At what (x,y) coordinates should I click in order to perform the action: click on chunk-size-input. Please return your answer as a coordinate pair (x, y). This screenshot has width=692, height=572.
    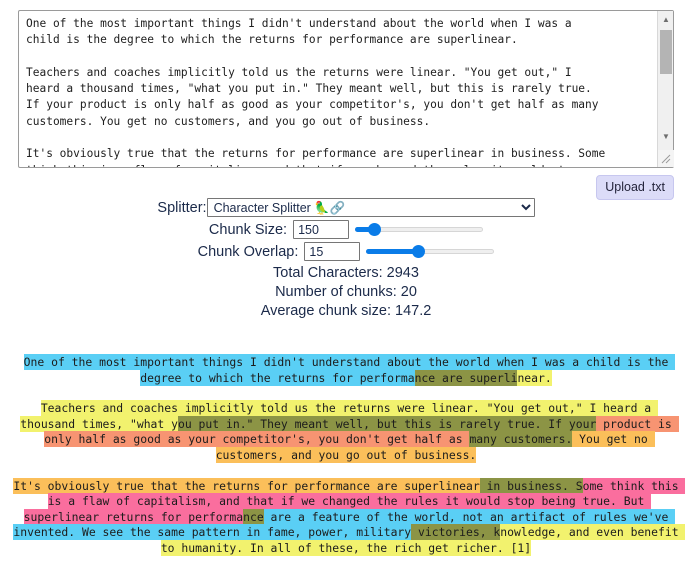
    Looking at the image, I should click on (321, 229).